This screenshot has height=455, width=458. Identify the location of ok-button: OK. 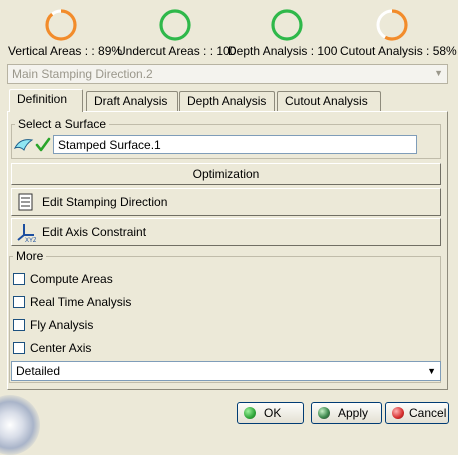
(270, 413).